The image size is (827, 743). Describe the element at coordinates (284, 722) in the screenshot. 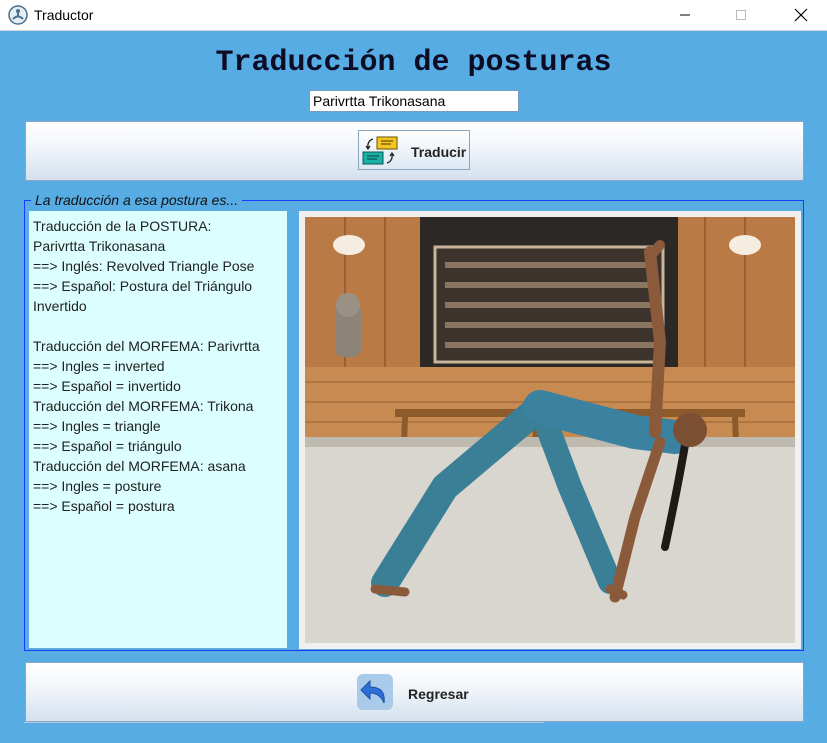

I see `divider` at that location.